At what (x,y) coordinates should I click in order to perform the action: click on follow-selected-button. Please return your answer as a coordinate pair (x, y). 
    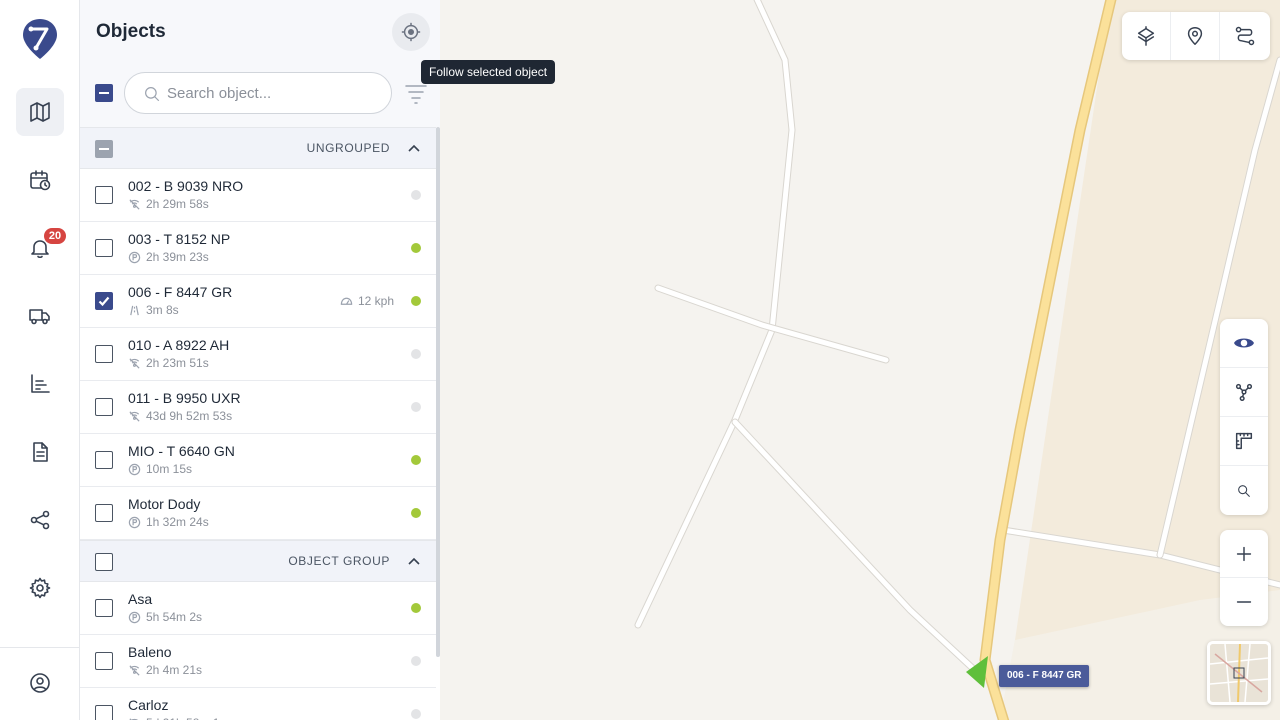
    Looking at the image, I should click on (411, 32).